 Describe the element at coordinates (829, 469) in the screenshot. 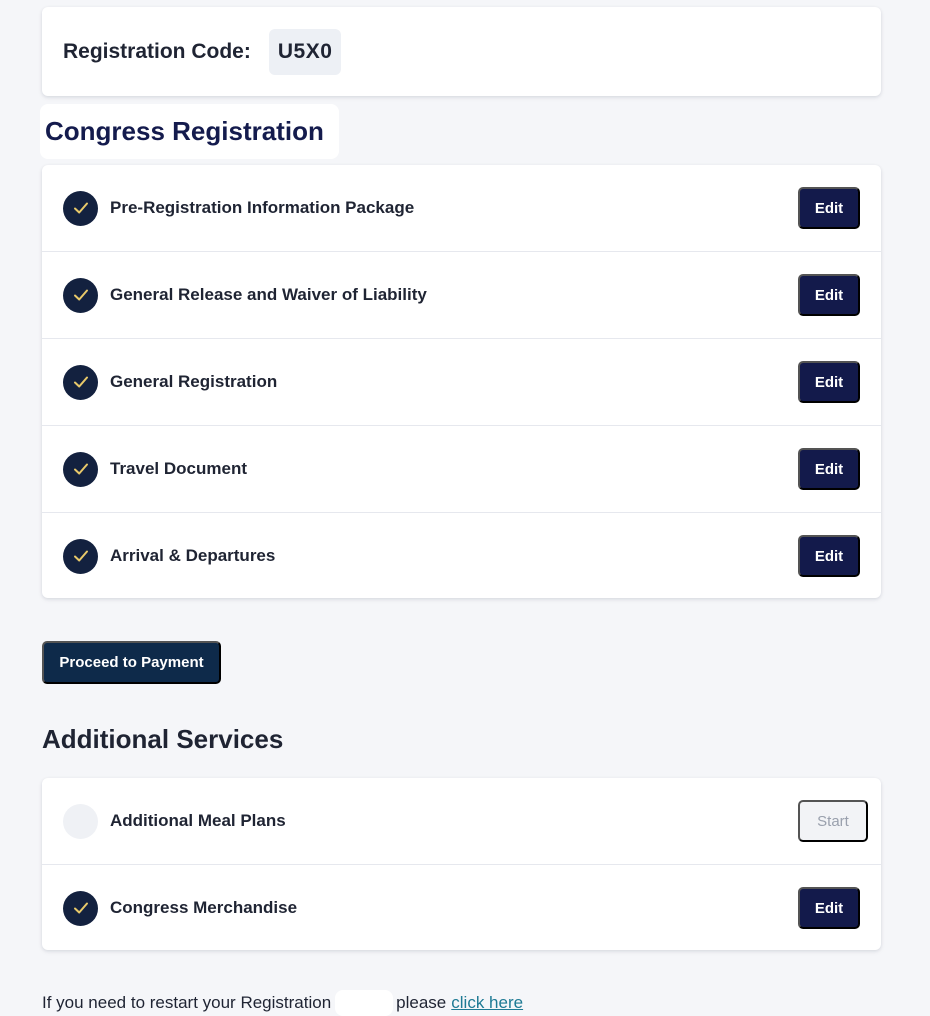

I see `edit-travel-document-button: Edit` at that location.